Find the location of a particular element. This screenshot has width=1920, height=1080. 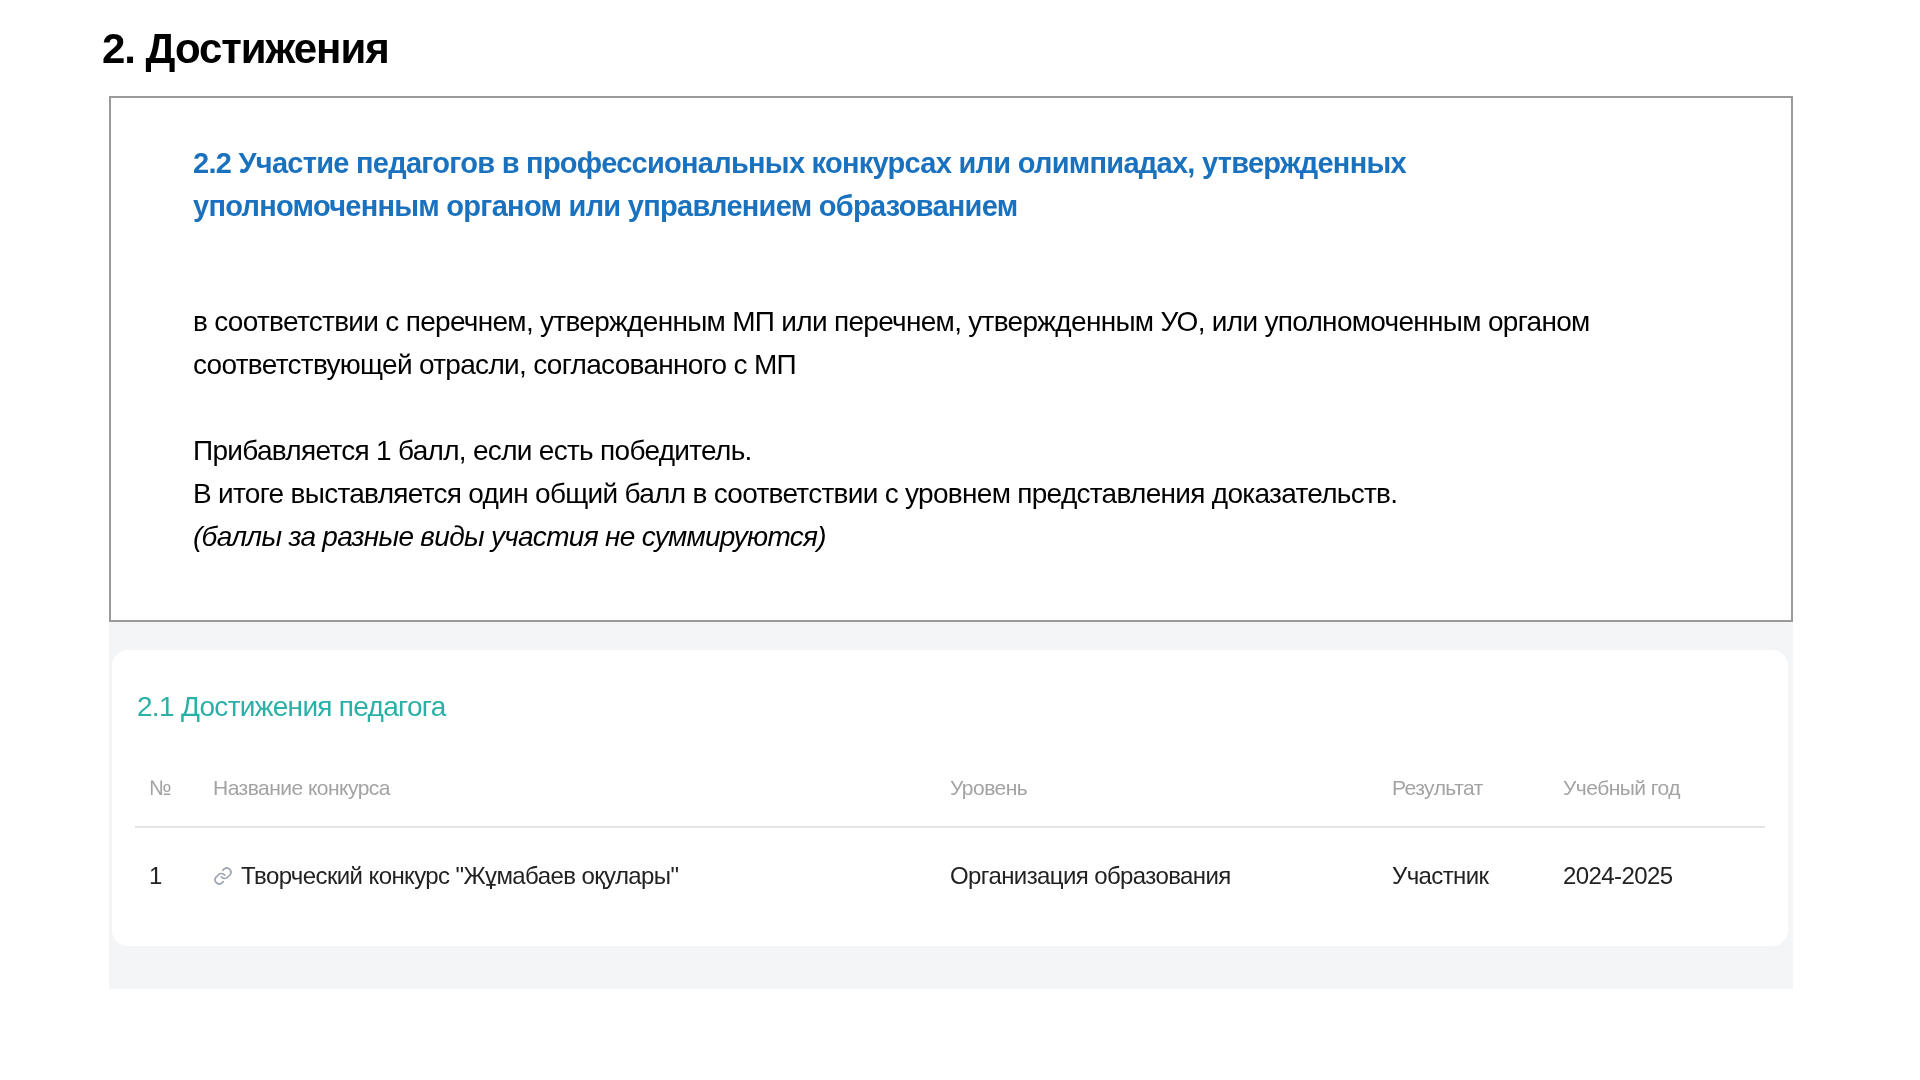

column-header: Название конкурса is located at coordinates (302, 788).